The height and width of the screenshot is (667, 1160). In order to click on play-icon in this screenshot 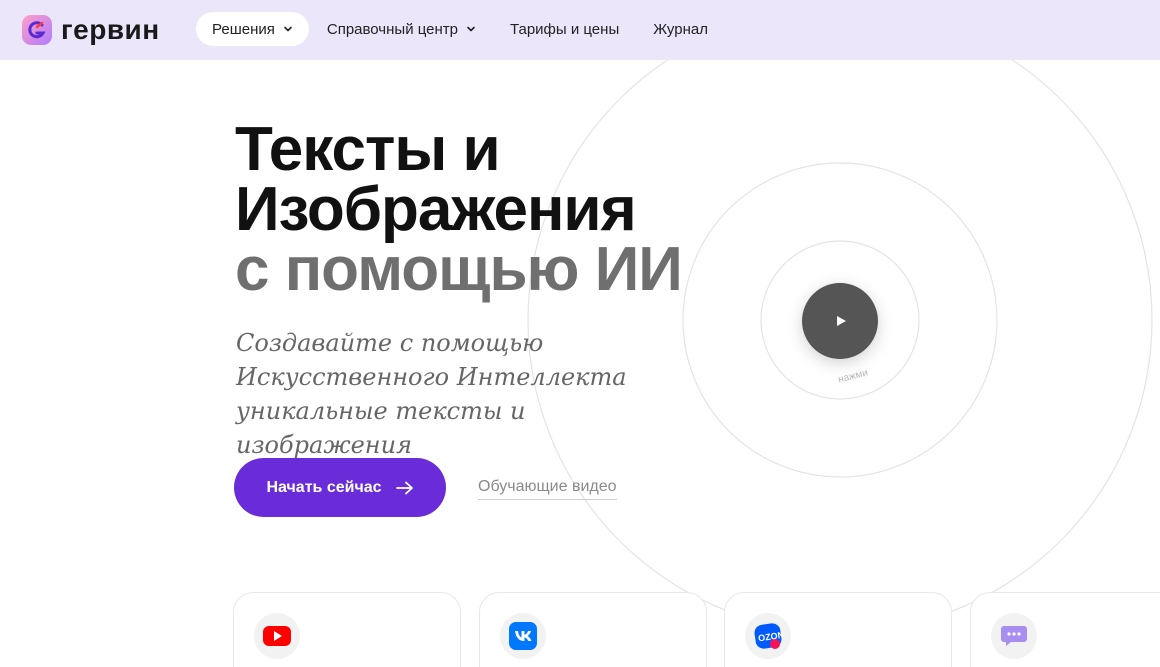, I will do `click(841, 321)`.